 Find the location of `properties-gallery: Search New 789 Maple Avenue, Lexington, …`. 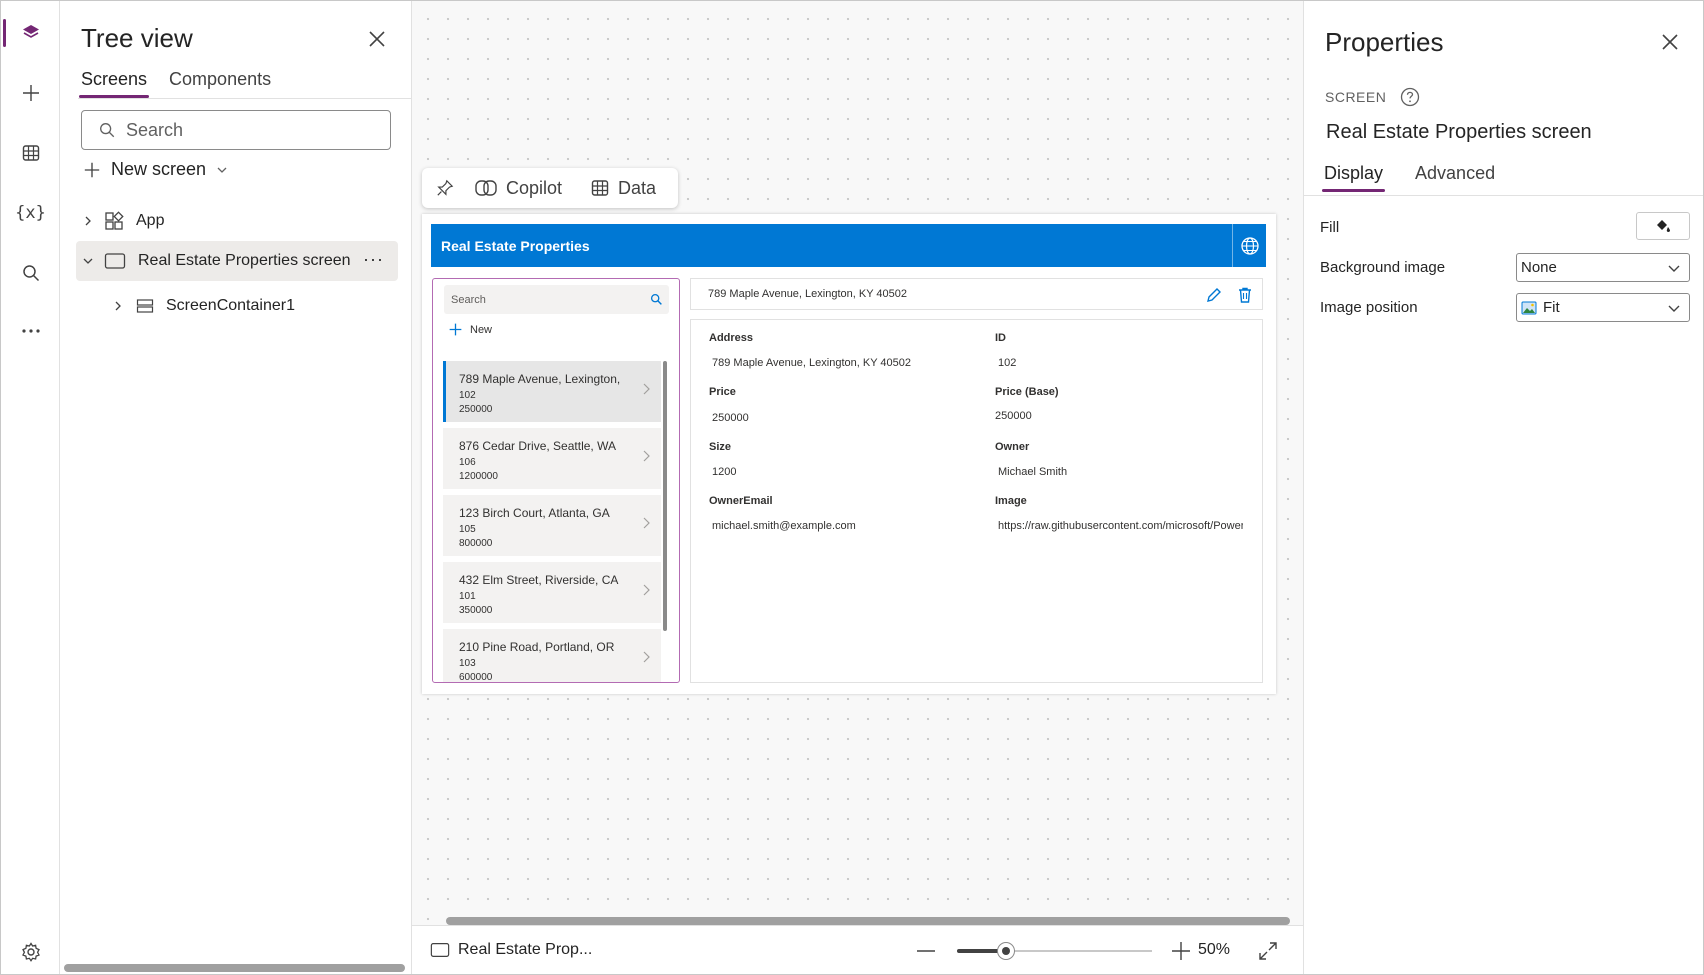

properties-gallery: Search New 789 Maple Avenue, Lexington, … is located at coordinates (556, 480).